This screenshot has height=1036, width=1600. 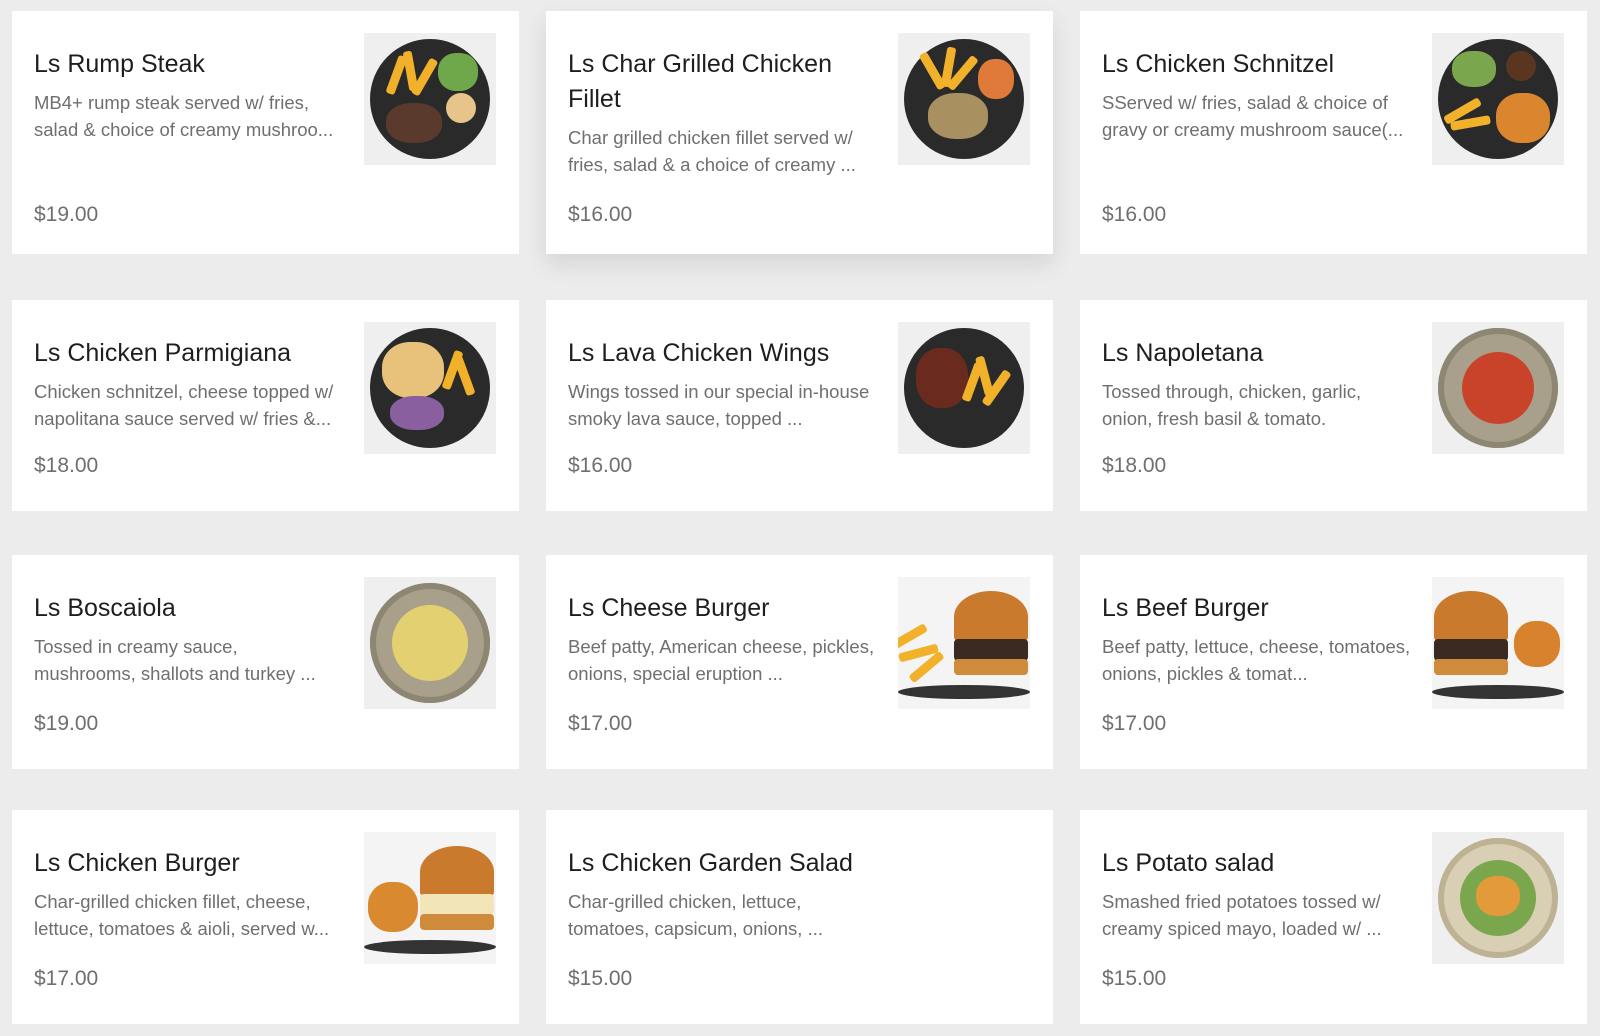 What do you see at coordinates (700, 81) in the screenshot?
I see `menu-item-name: Ls Char Grilled Chicken Fillet` at bounding box center [700, 81].